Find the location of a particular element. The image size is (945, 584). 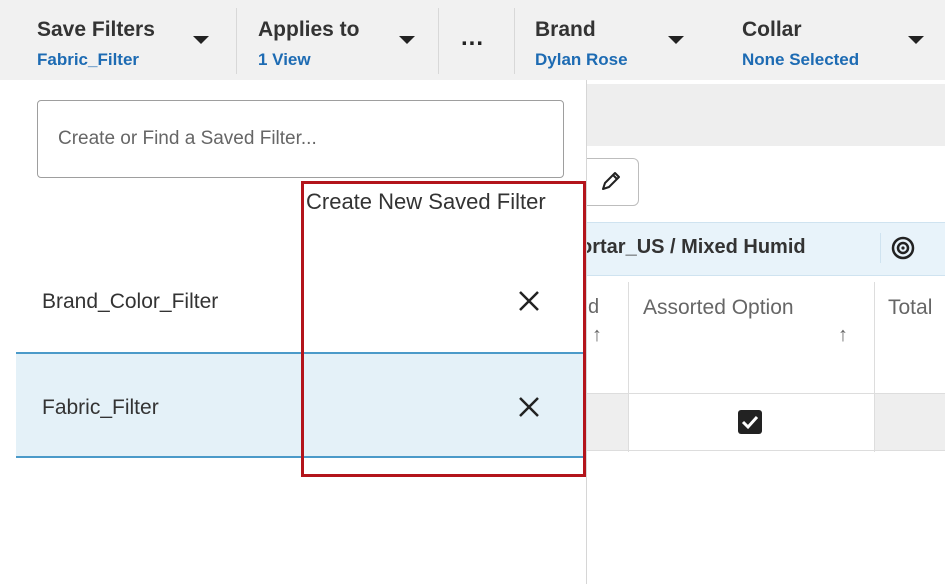

pencil-icon is located at coordinates (611, 181).